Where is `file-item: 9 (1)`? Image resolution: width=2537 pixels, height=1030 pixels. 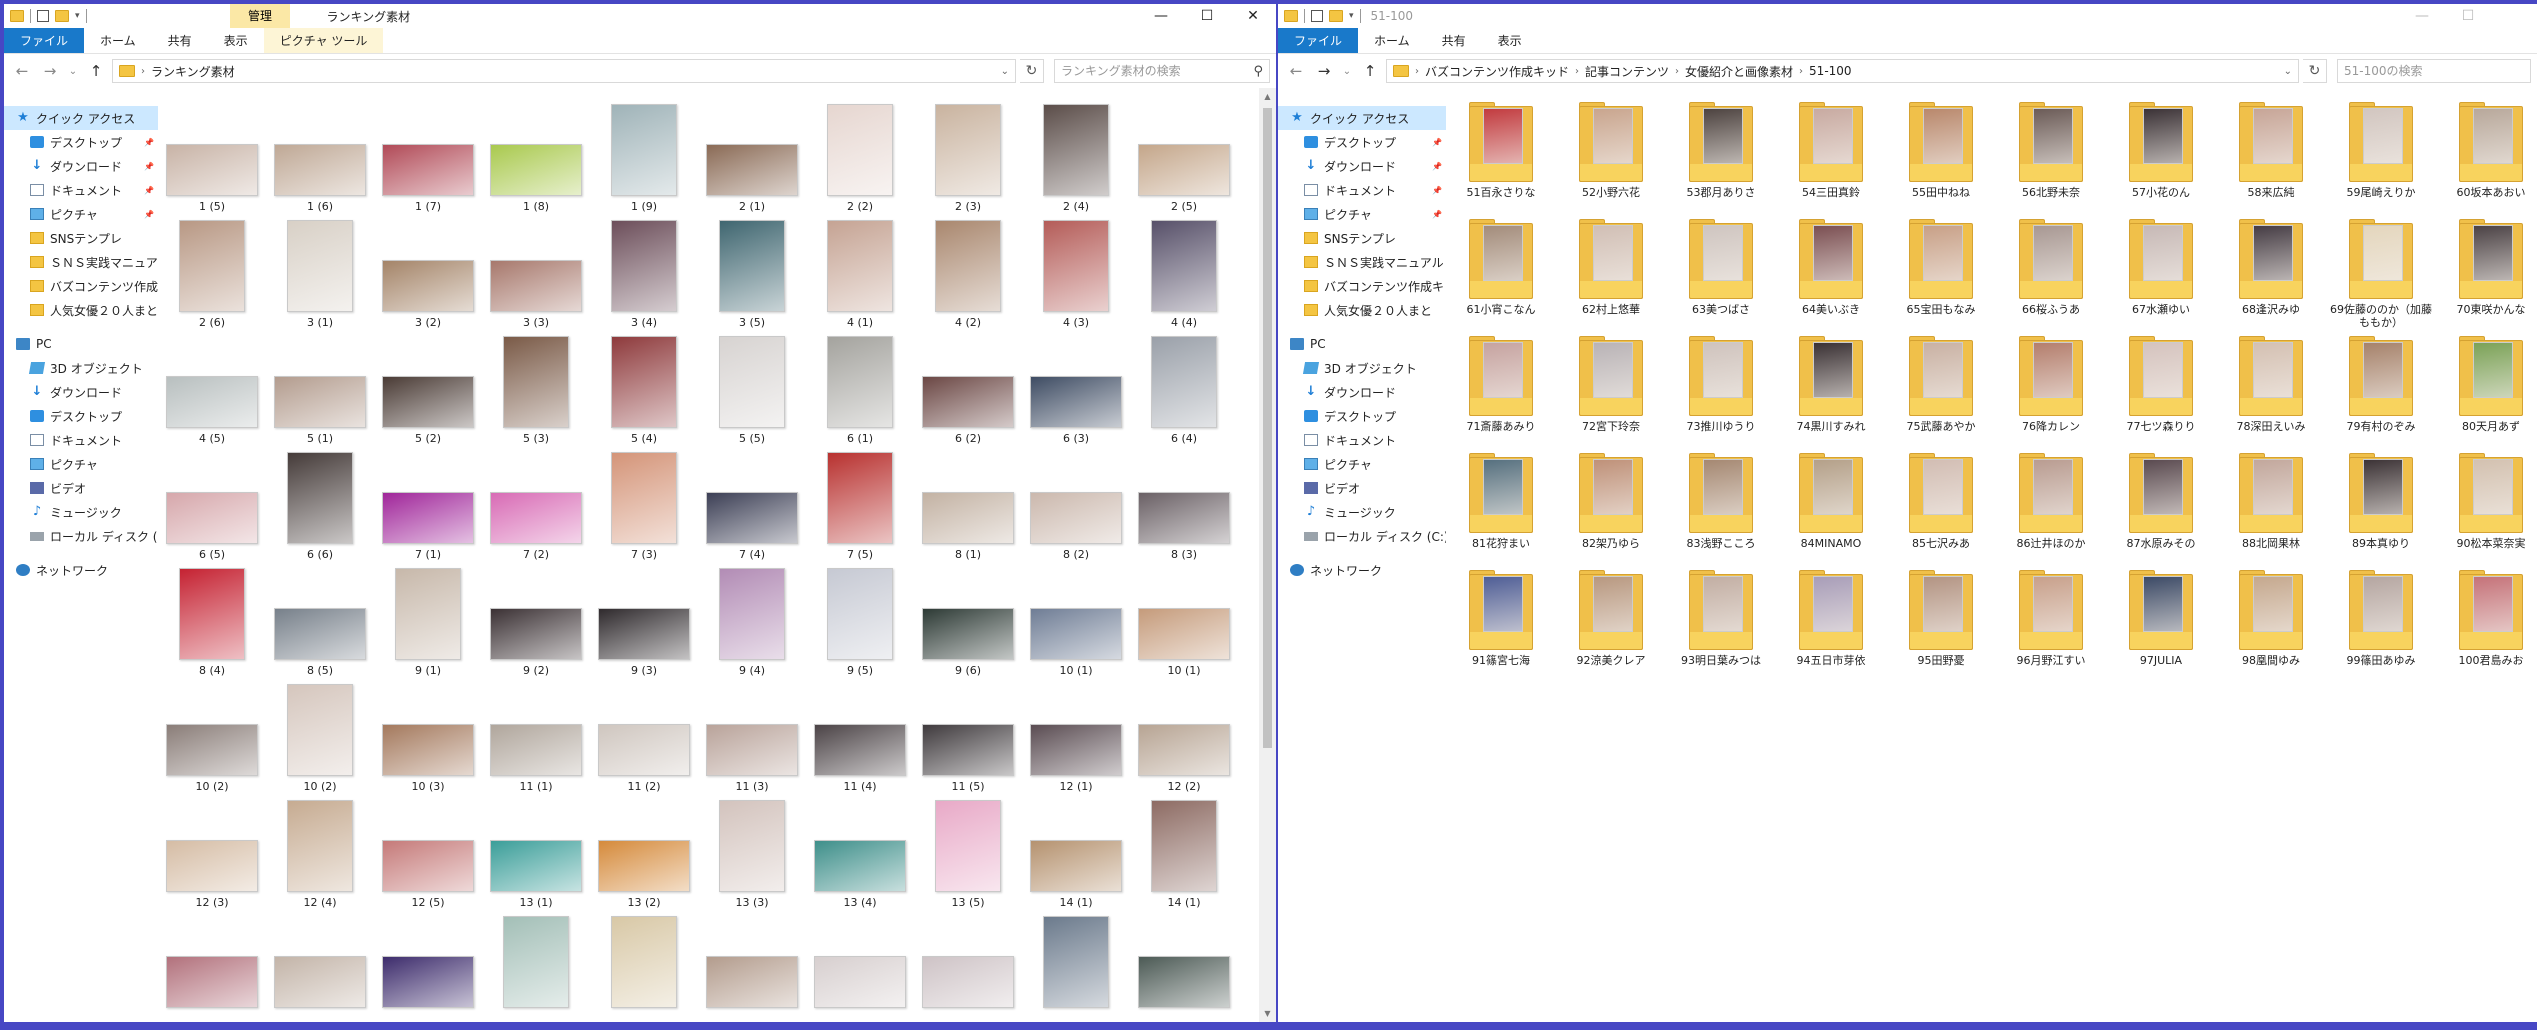
file-item: 9 (1) is located at coordinates (428, 622).